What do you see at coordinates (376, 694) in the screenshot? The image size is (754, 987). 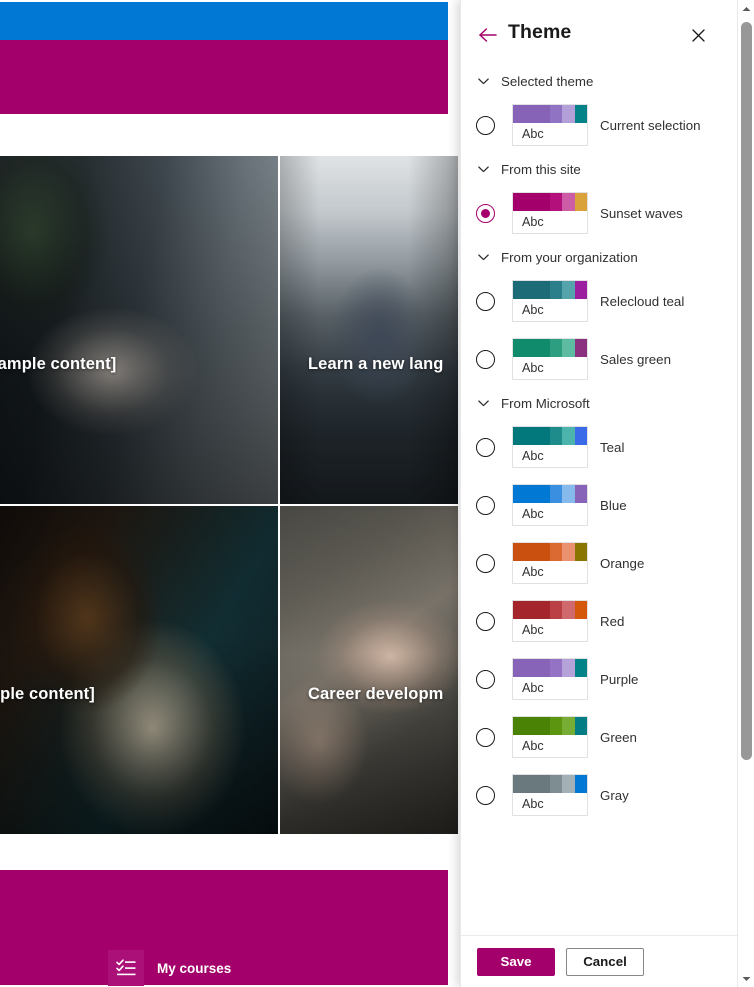 I see `hero-tile-caption: Career developm` at bounding box center [376, 694].